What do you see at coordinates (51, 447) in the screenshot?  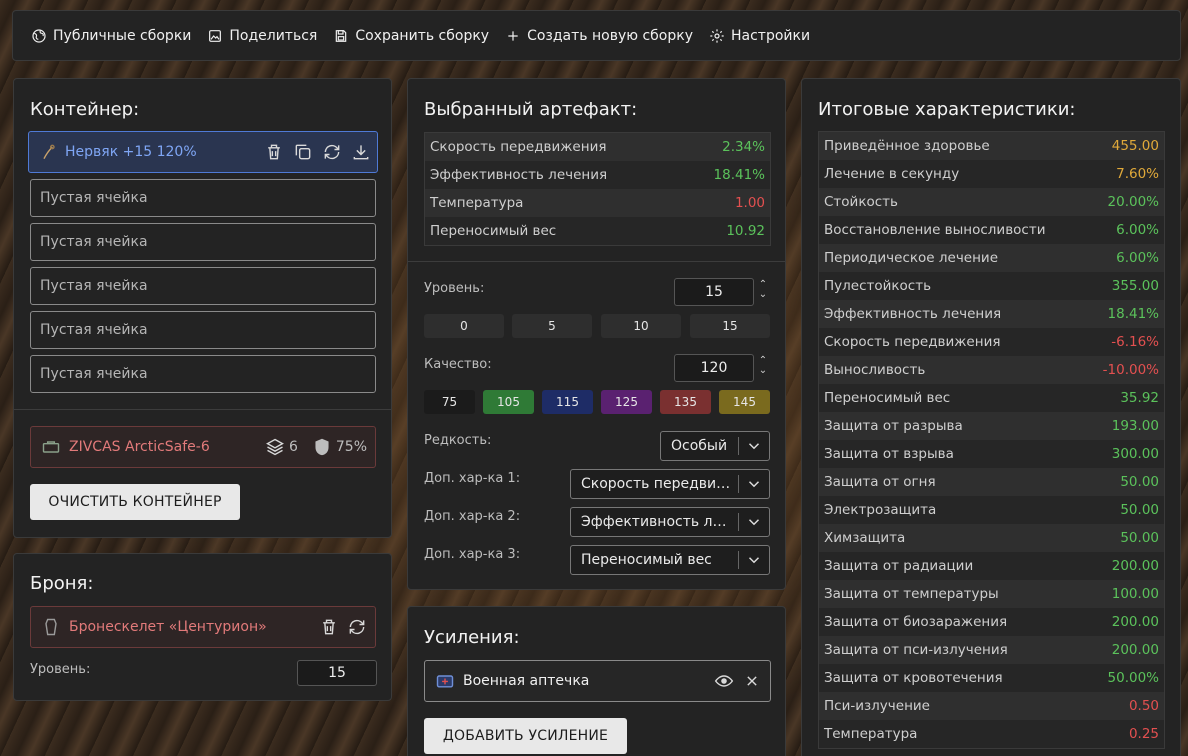 I see `container-case-icon` at bounding box center [51, 447].